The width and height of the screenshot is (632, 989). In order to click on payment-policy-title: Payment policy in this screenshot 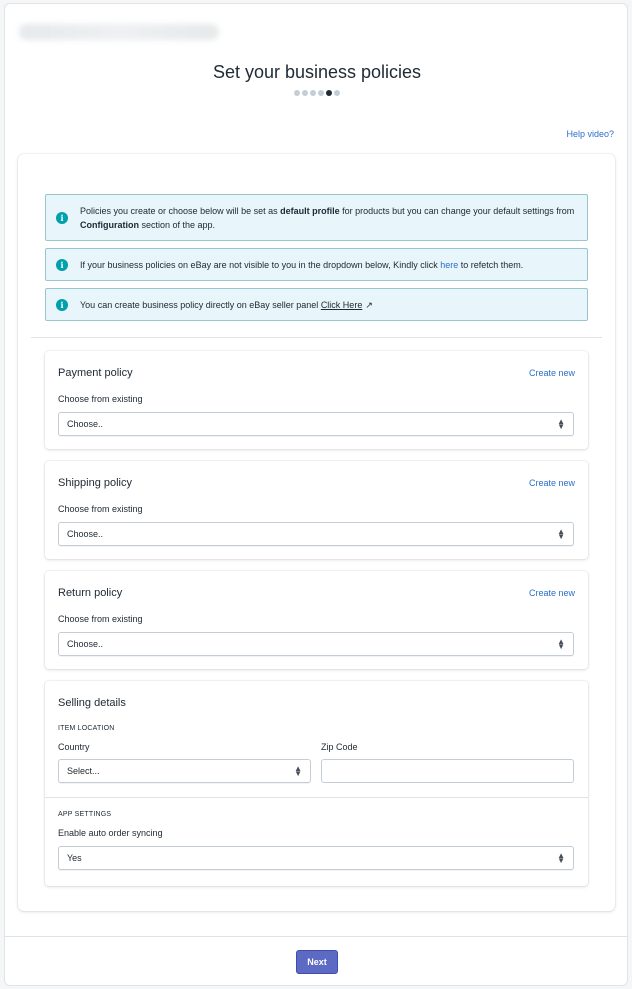, I will do `click(95, 373)`.